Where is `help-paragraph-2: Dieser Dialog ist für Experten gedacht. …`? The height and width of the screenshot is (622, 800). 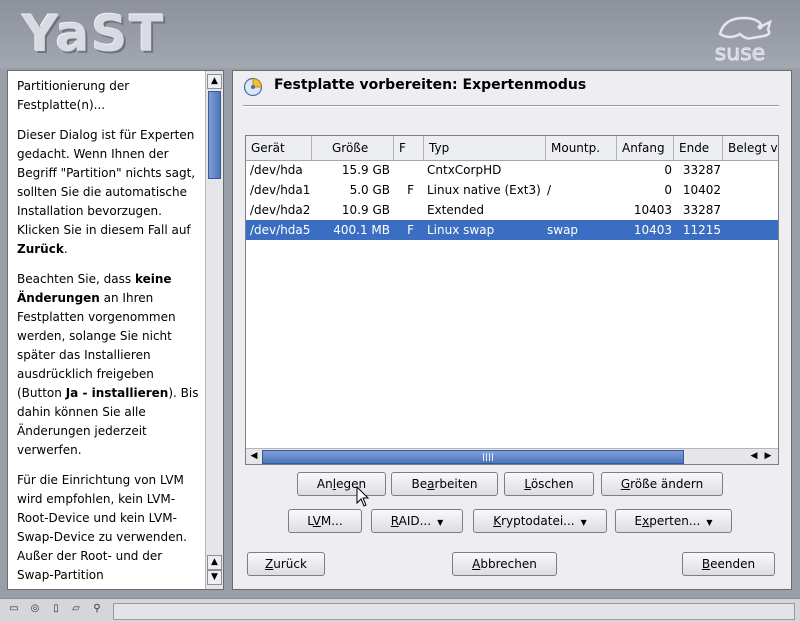
help-paragraph-2: Dieser Dialog ist für Experten gedacht. … is located at coordinates (109, 192).